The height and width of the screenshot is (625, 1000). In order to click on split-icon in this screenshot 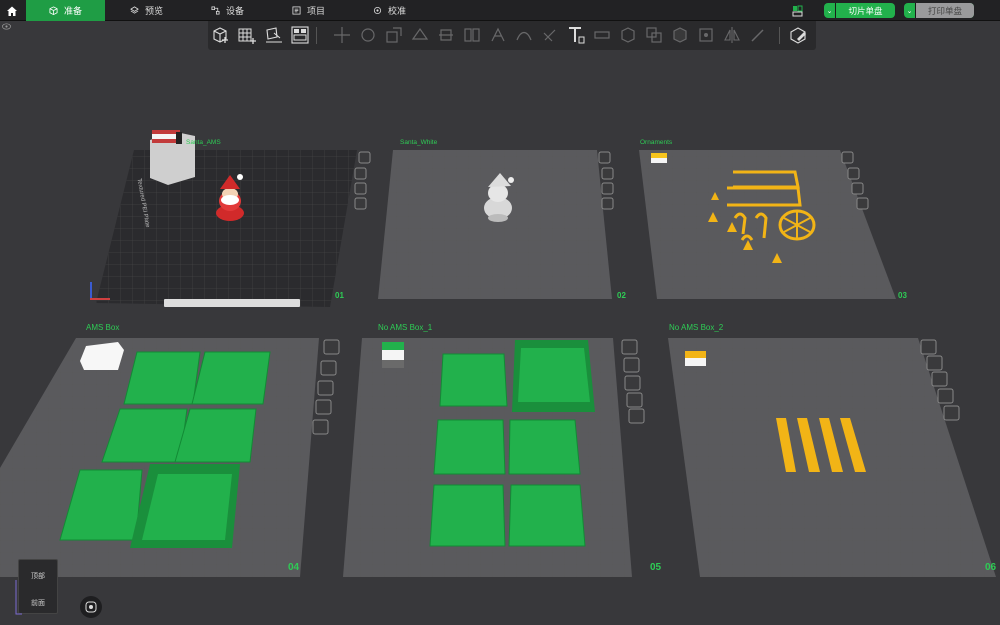, I will do `click(472, 35)`.